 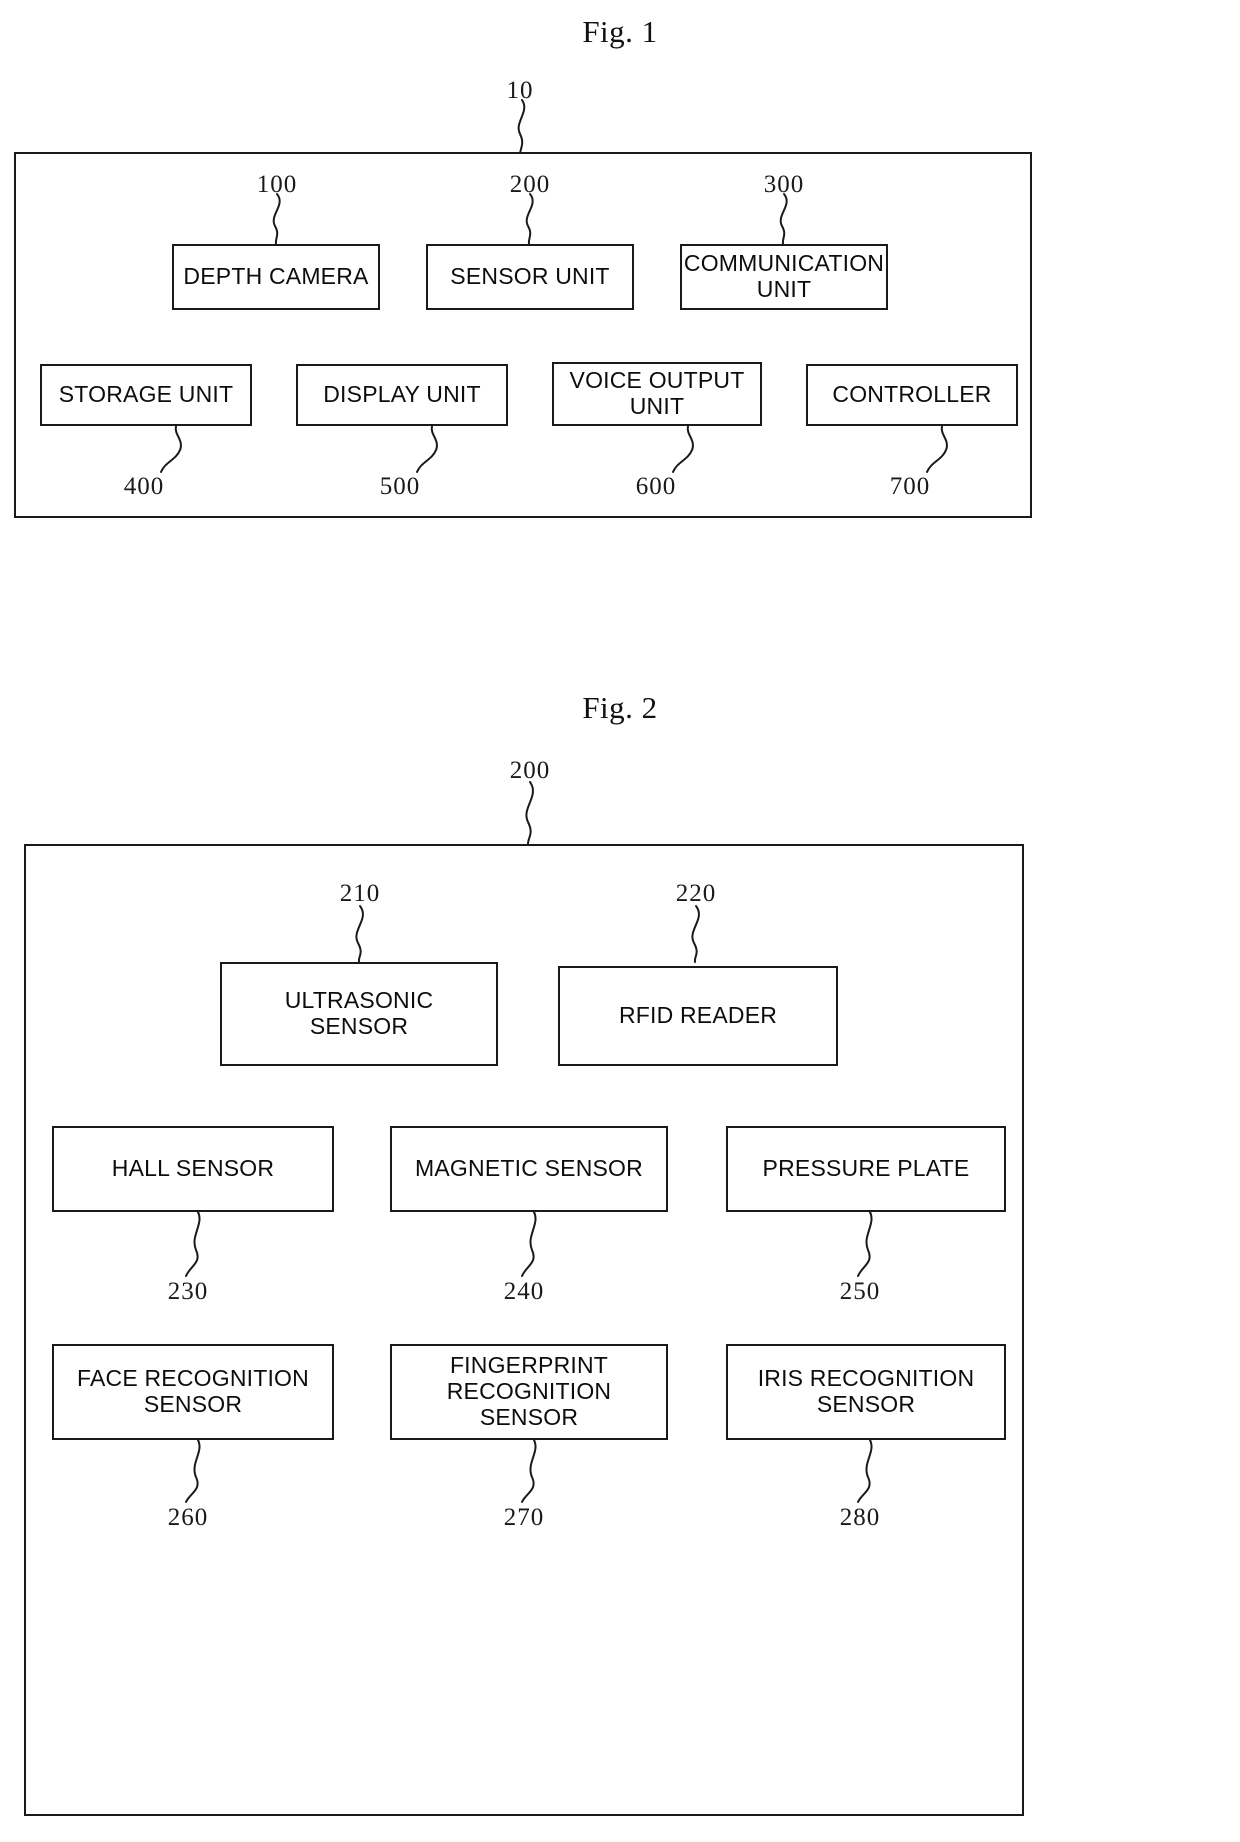 I want to click on node-display-unit: DISPLAY UNIT, so click(x=402, y=395).